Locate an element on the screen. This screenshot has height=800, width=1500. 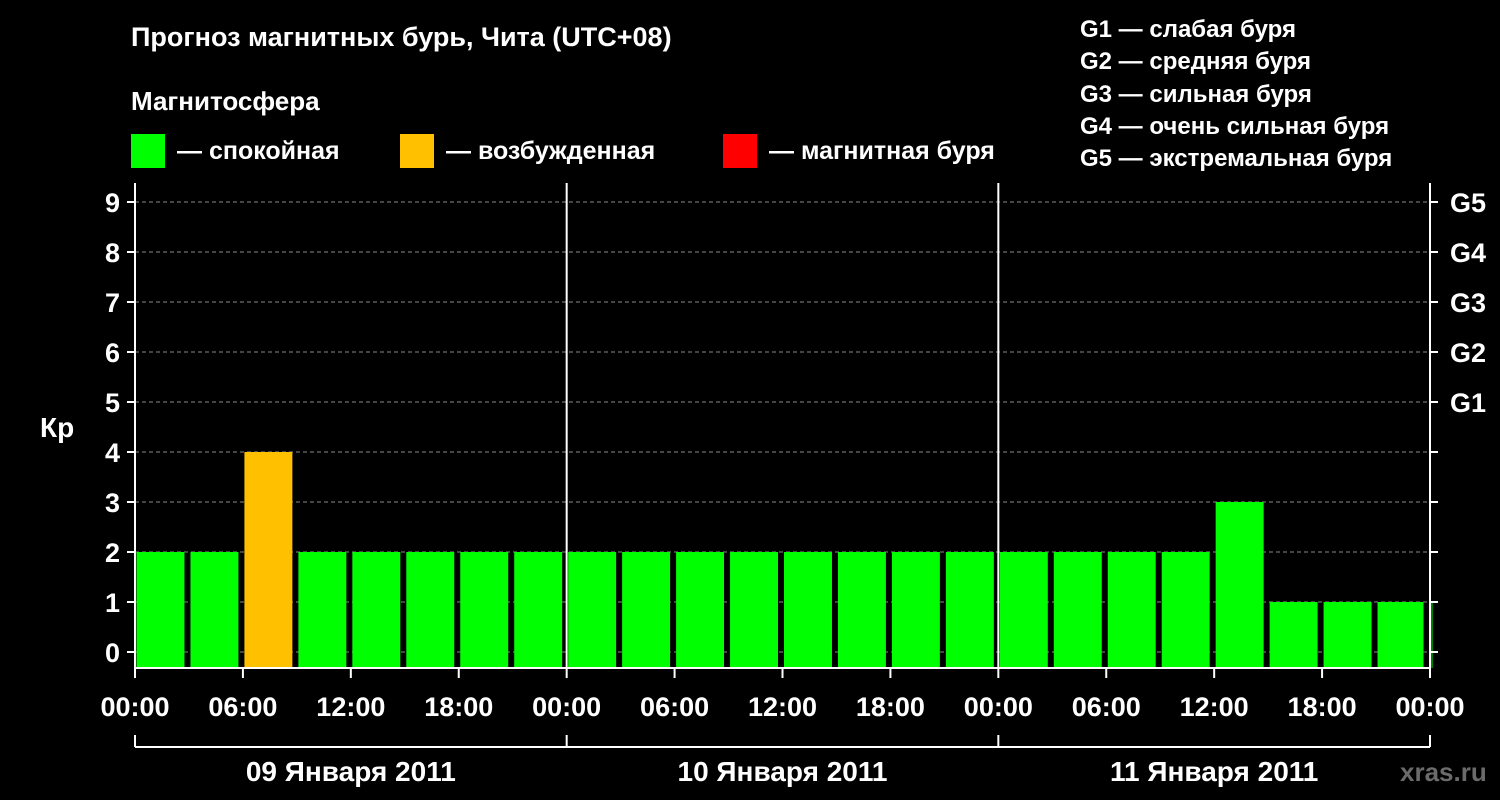
day-label: 10 Января 2011 is located at coordinates (783, 771).